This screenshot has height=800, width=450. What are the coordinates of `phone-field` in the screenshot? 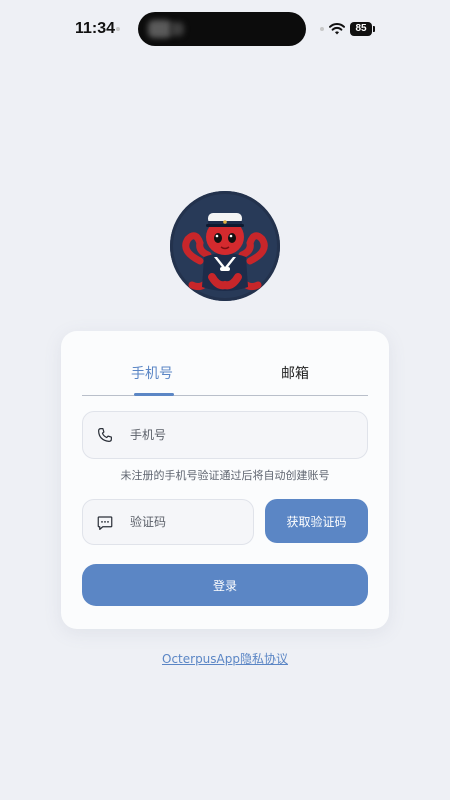 It's located at (225, 435).